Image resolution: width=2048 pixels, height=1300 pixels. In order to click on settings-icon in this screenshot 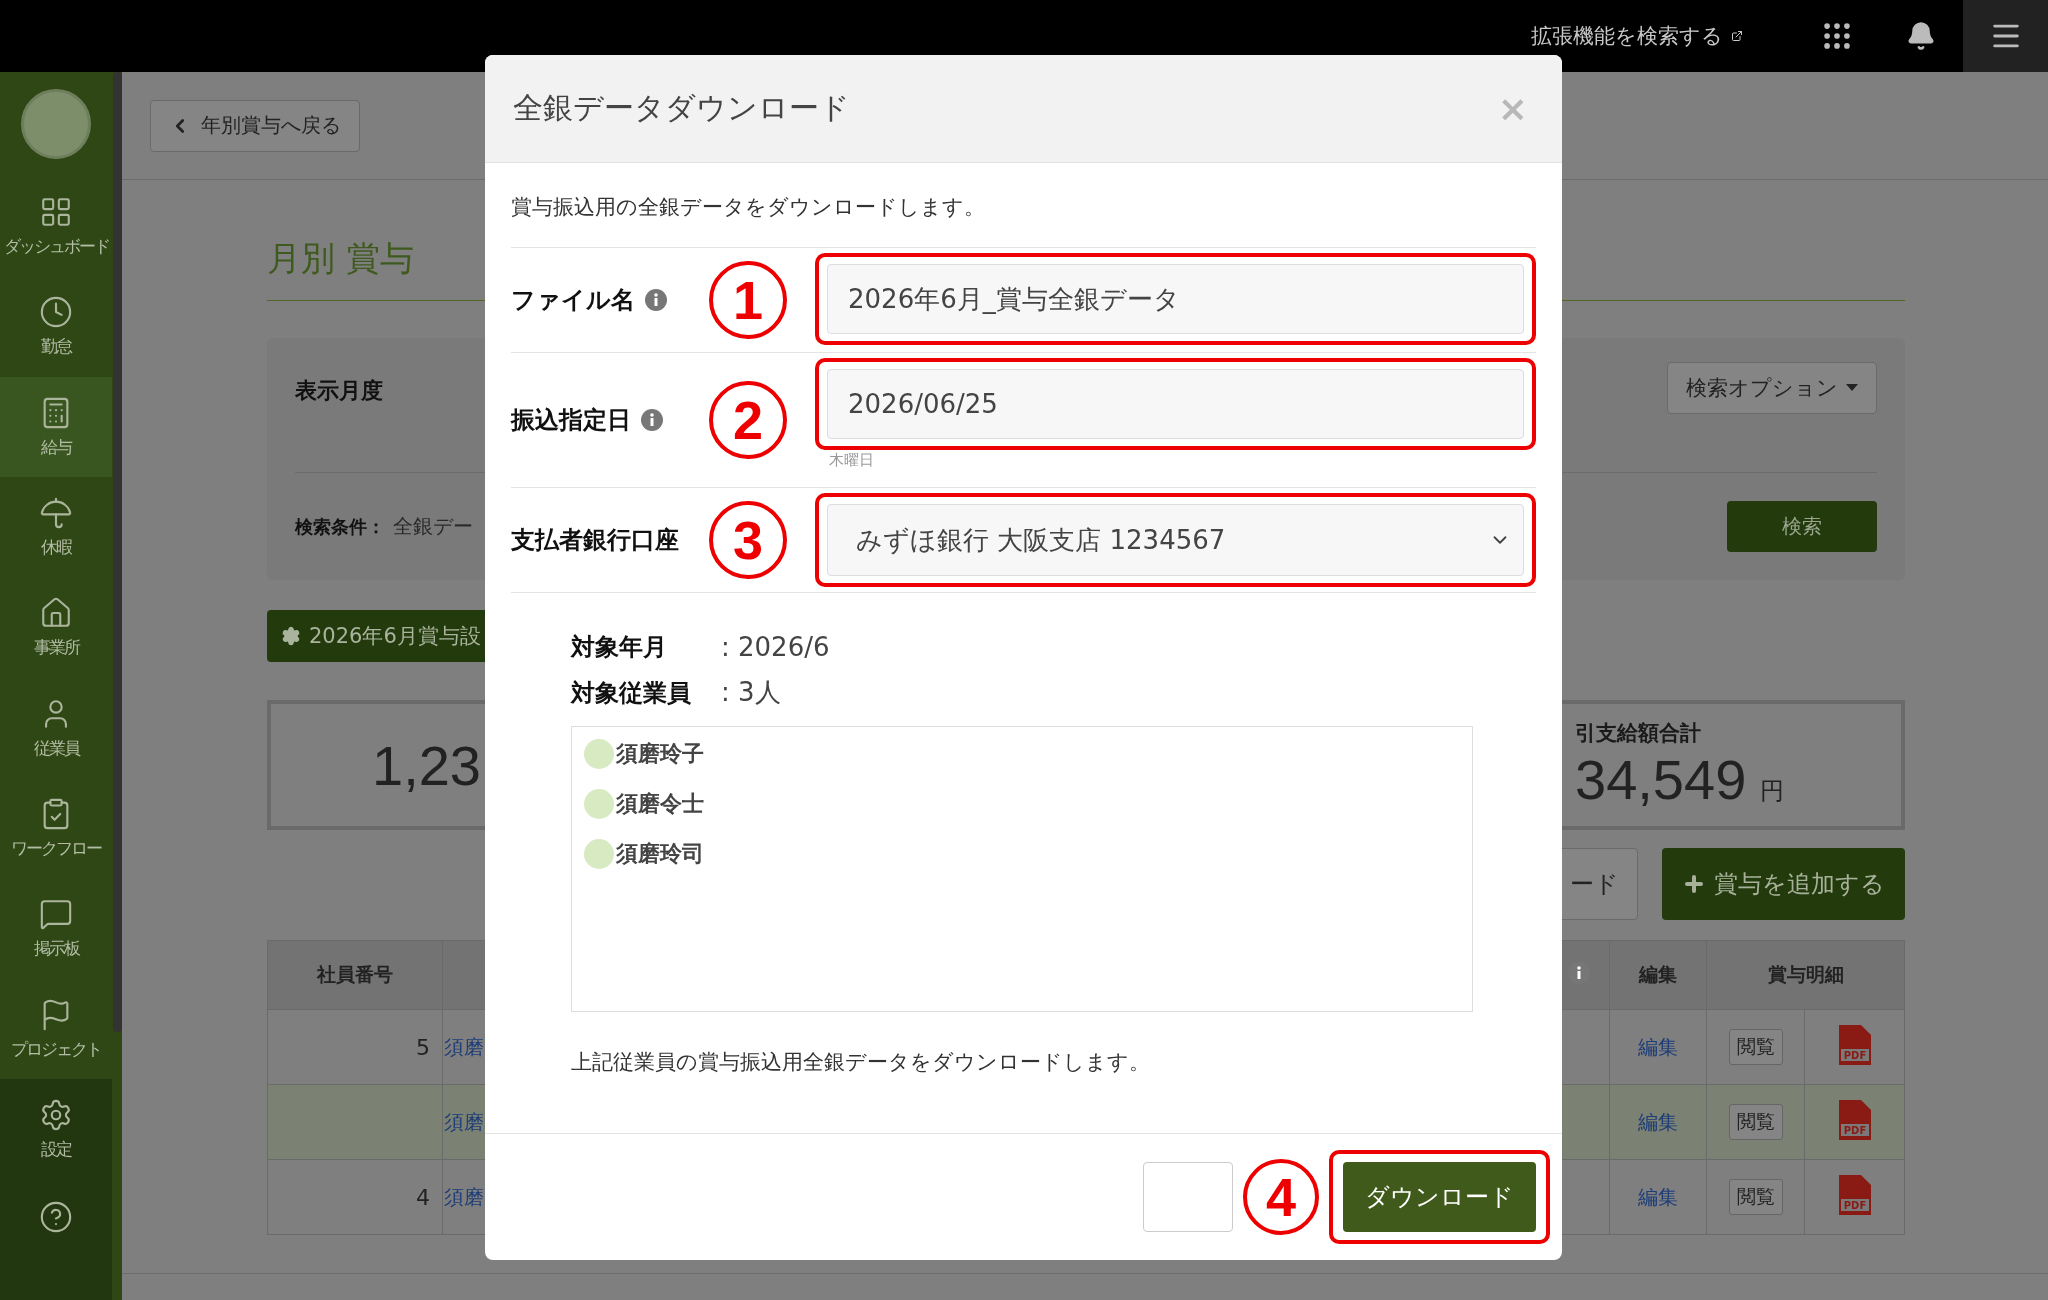, I will do `click(56, 1114)`.